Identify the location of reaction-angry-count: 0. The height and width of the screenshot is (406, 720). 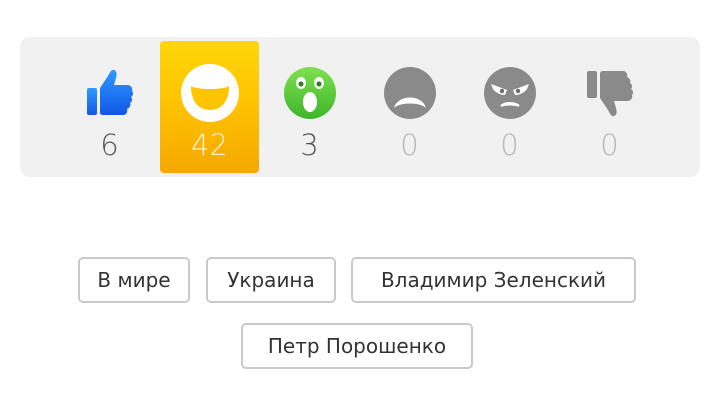
(509, 145).